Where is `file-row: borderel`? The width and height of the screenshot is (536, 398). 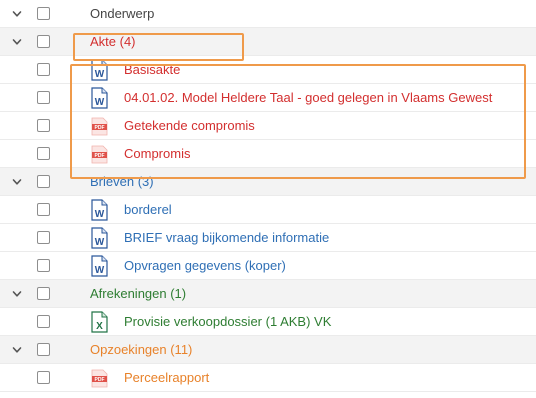
file-row: borderel is located at coordinates (268, 210).